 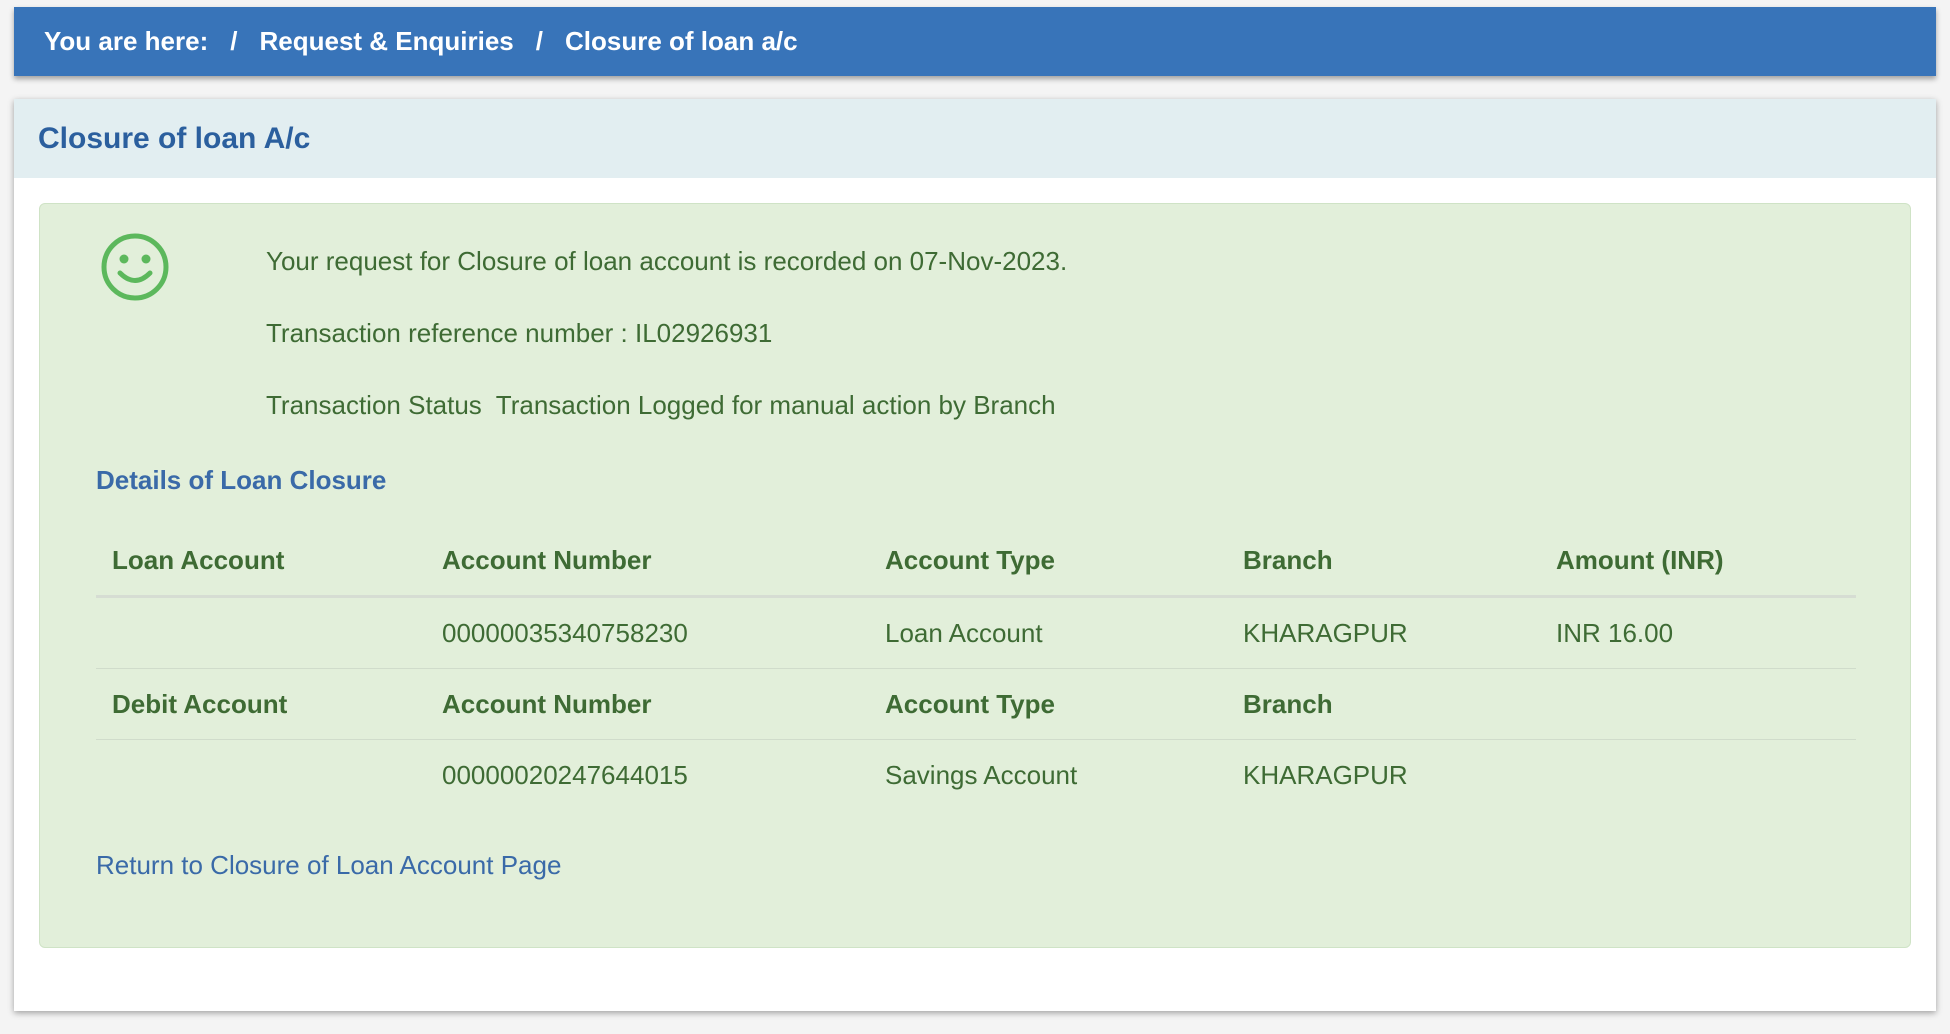 What do you see at coordinates (981, 775) in the screenshot?
I see `debit-account-type: Savings Account` at bounding box center [981, 775].